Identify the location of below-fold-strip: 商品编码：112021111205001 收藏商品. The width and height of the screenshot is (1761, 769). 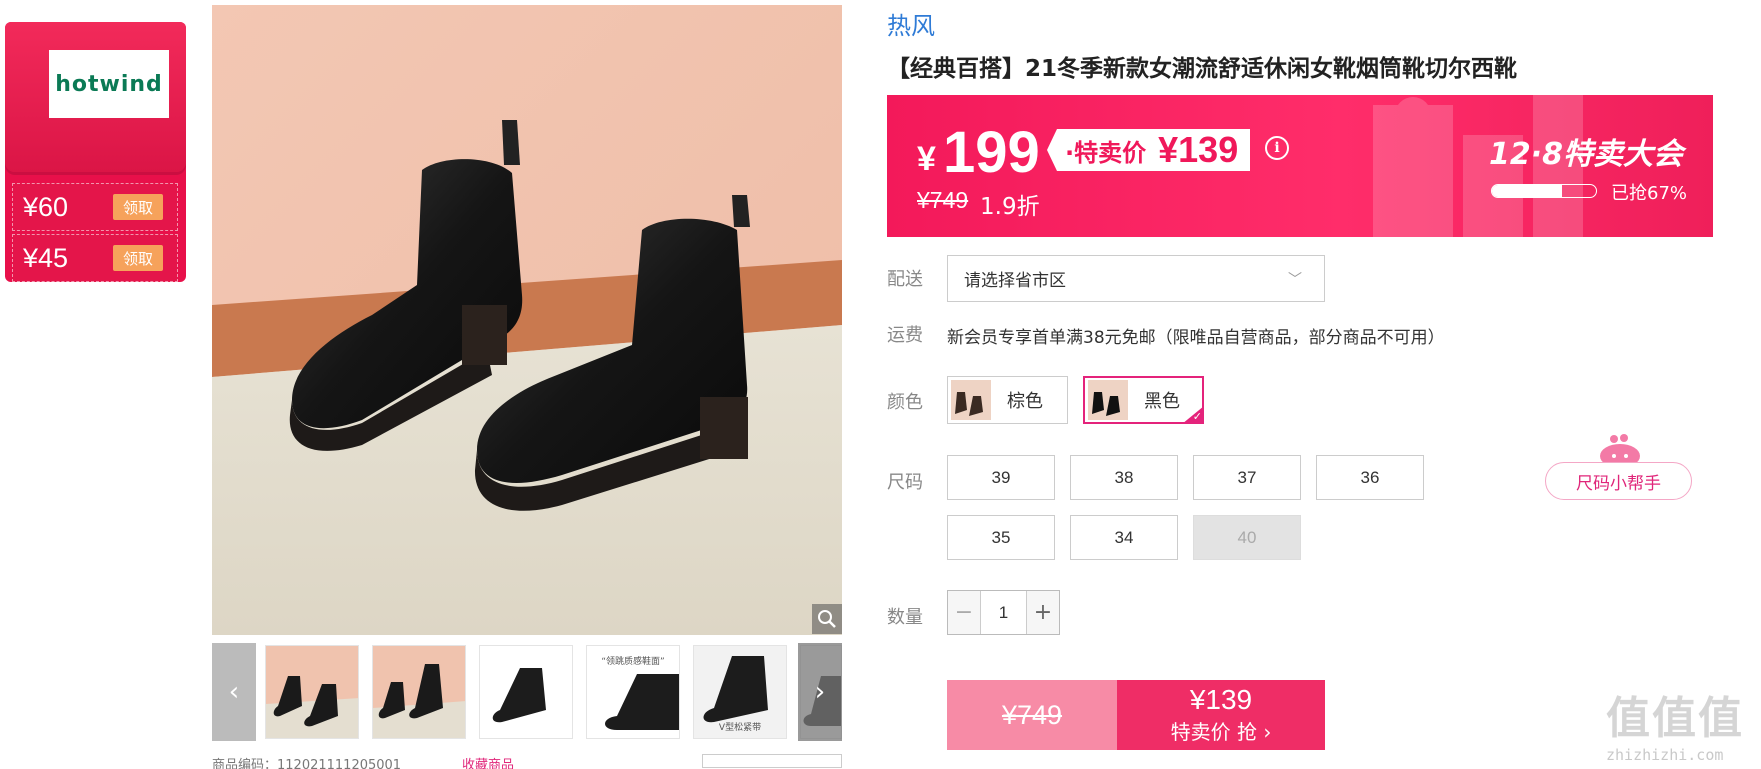
(532, 761).